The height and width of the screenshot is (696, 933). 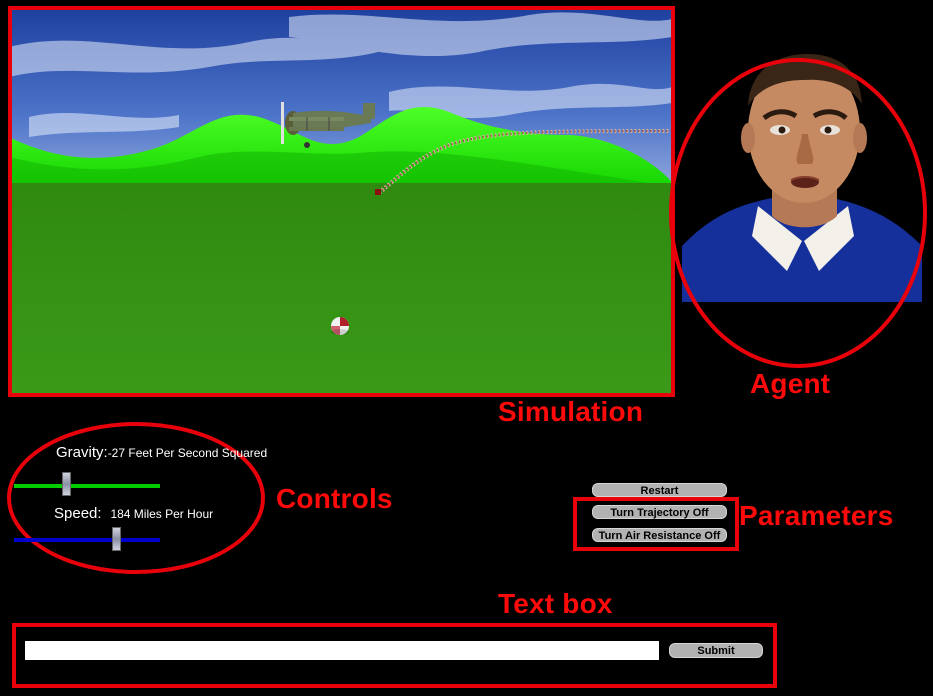 What do you see at coordinates (82, 452) in the screenshot?
I see `gravity-label: Gravity:` at bounding box center [82, 452].